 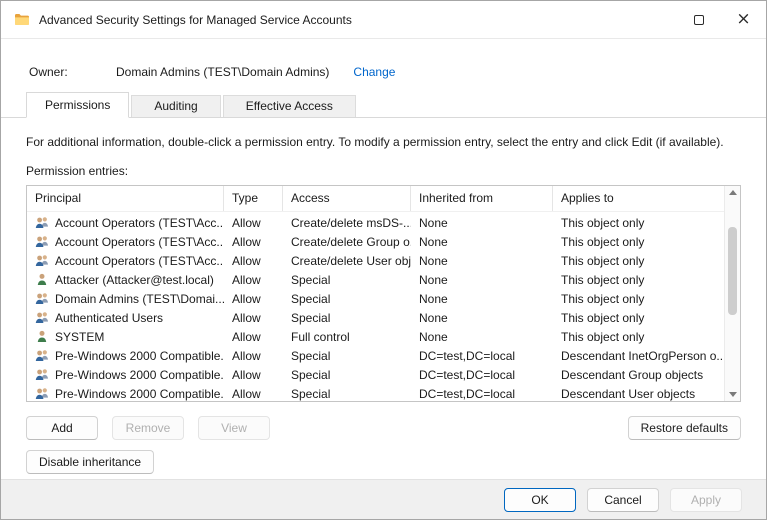 What do you see at coordinates (80, 336) in the screenshot?
I see `cell-principal: SYSTEM` at bounding box center [80, 336].